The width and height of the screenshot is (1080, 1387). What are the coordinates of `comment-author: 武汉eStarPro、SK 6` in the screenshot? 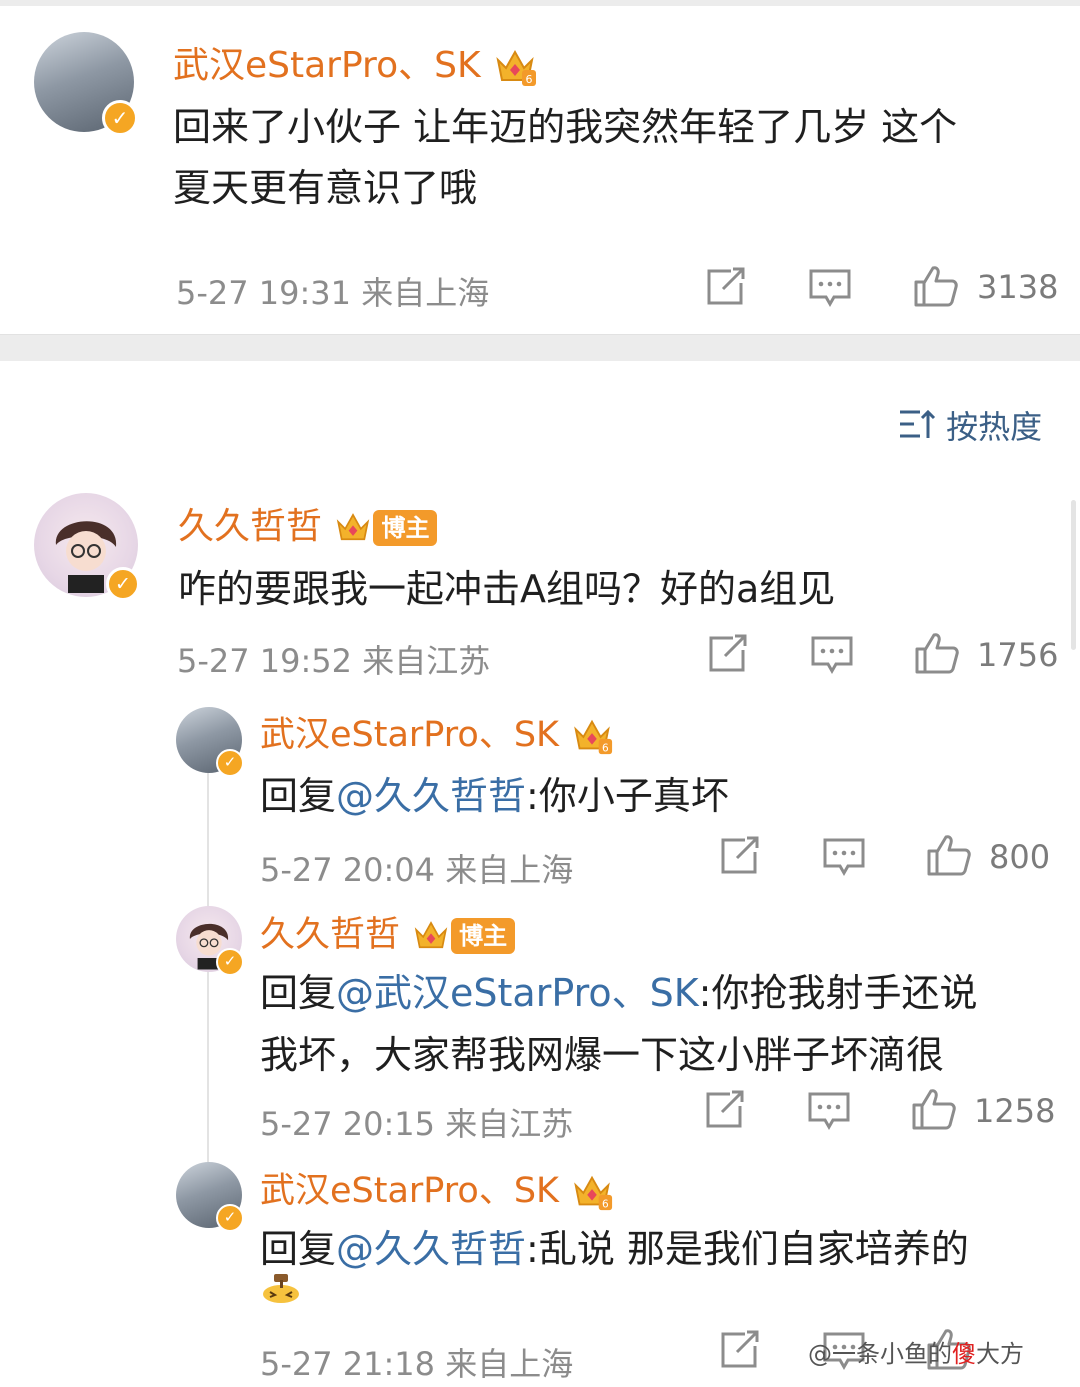 It's located at (355, 63).